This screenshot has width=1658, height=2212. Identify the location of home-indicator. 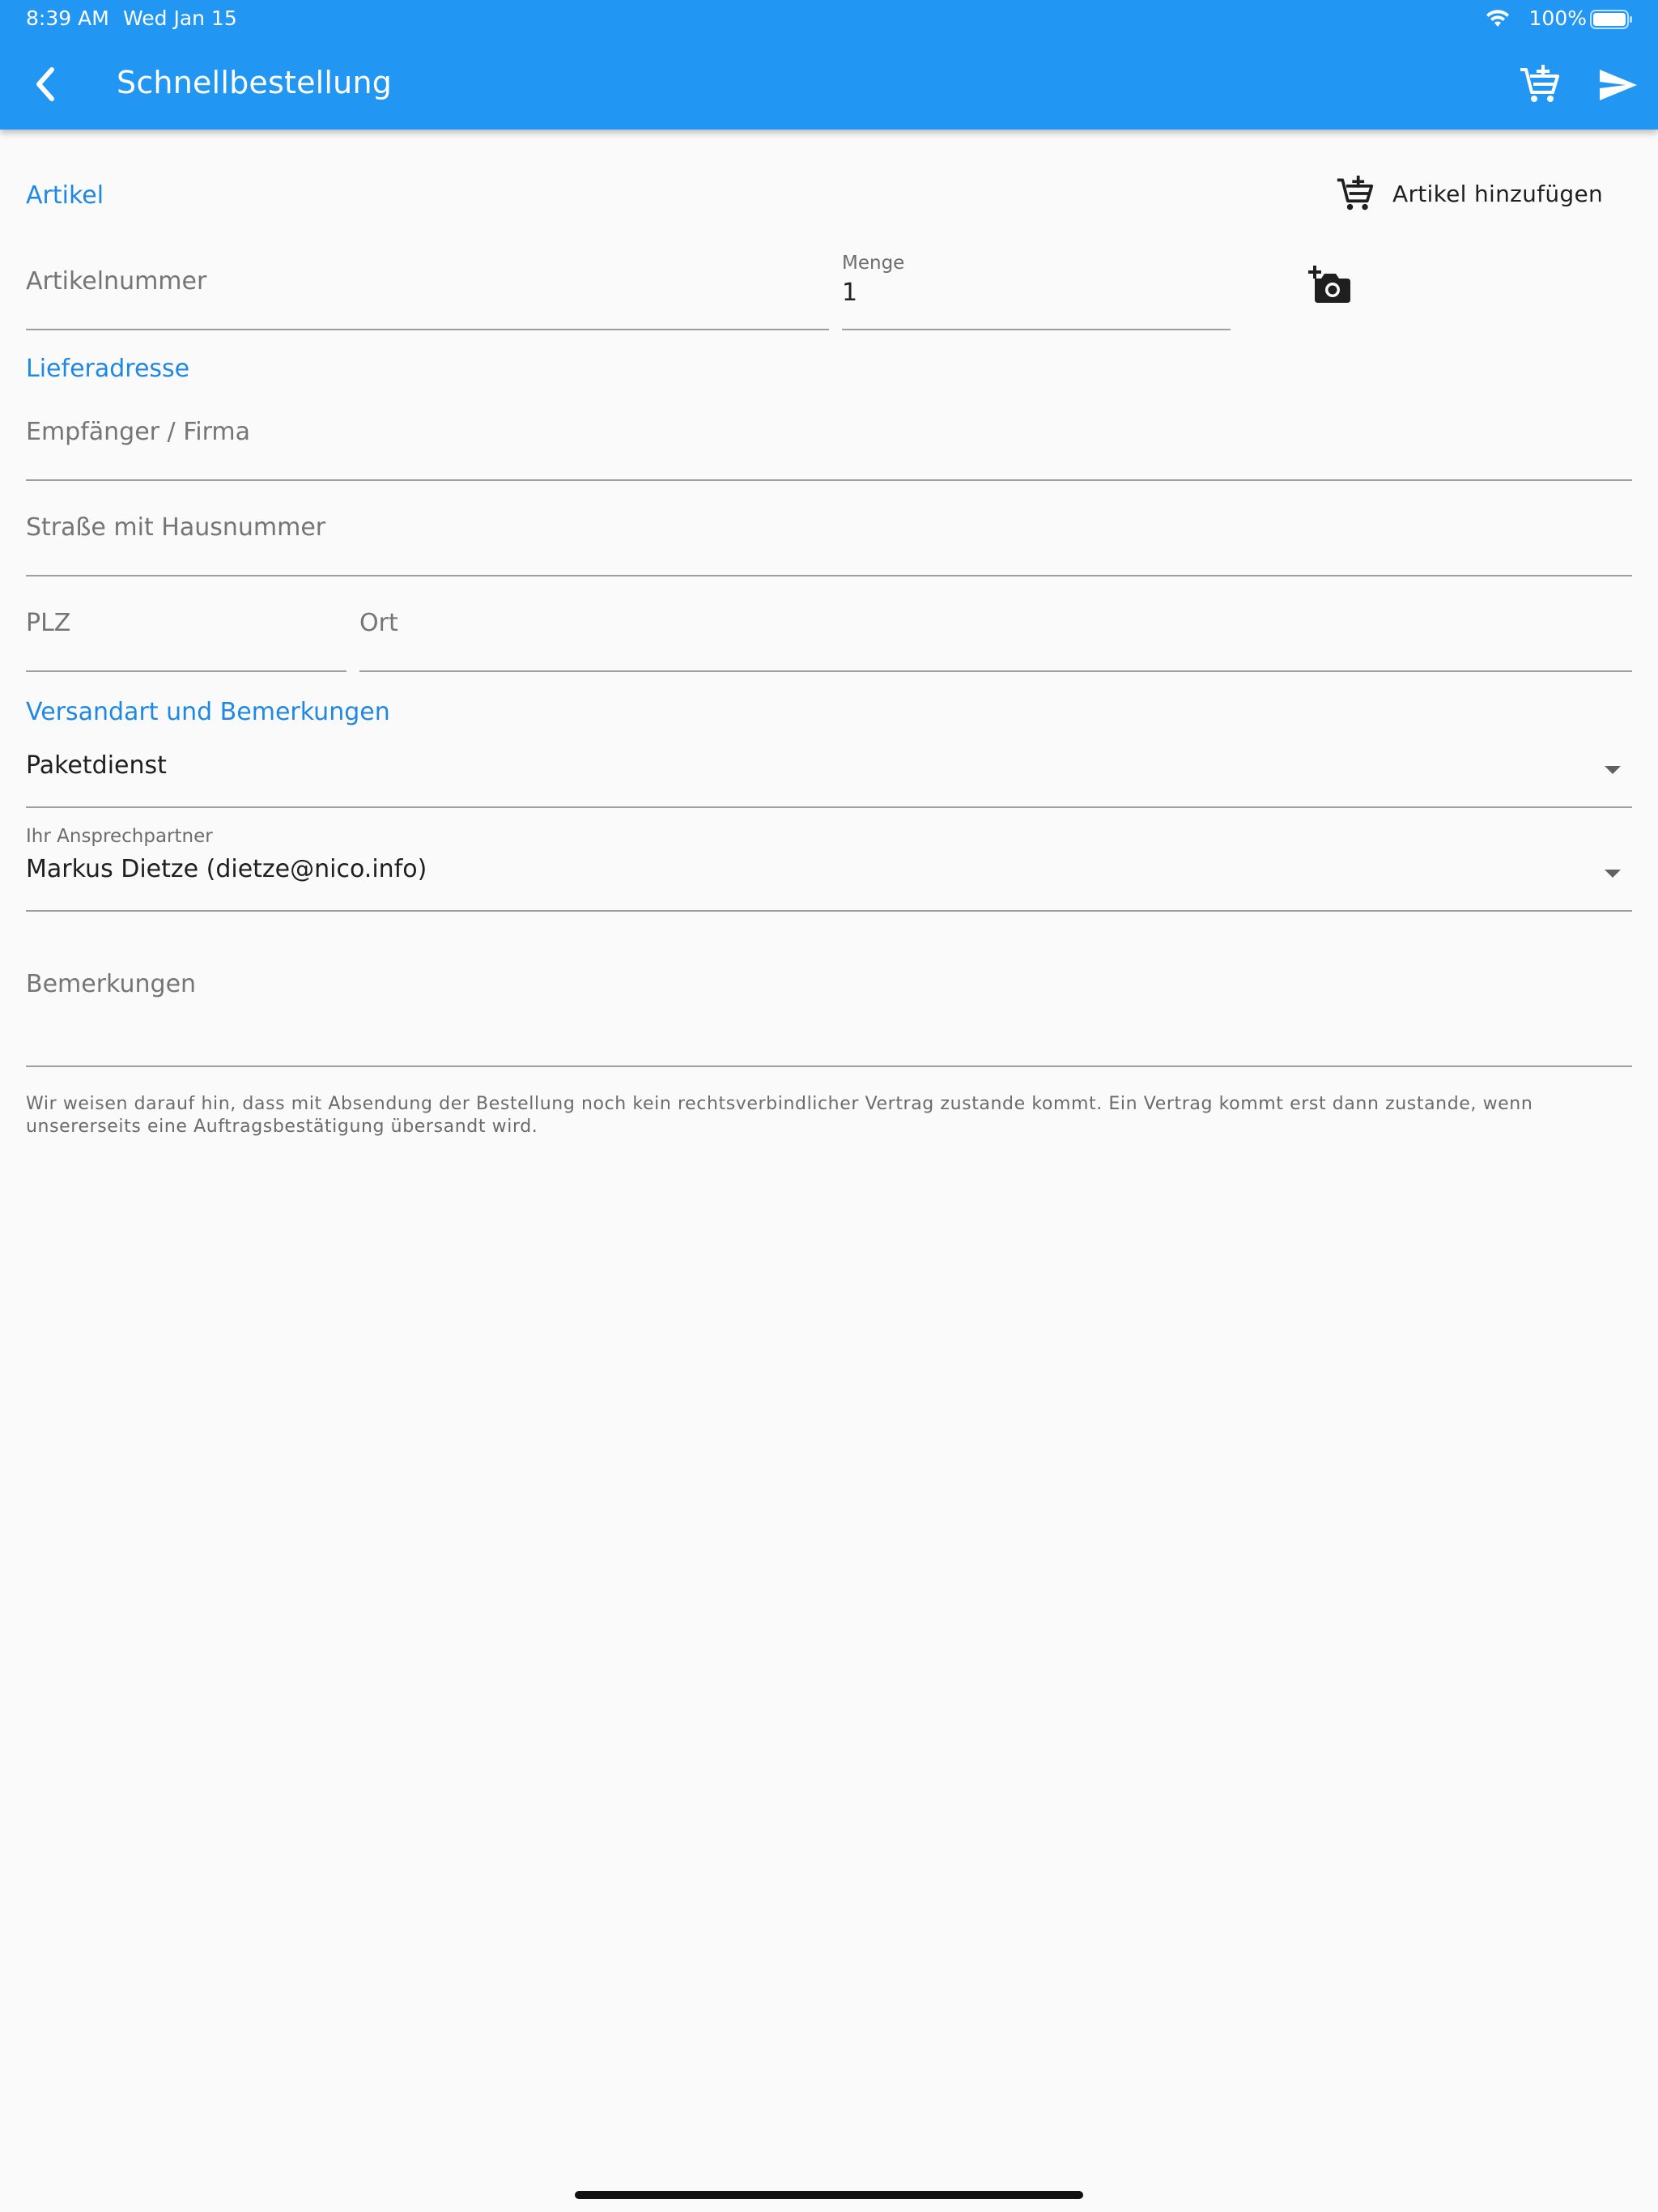
(829, 2195).